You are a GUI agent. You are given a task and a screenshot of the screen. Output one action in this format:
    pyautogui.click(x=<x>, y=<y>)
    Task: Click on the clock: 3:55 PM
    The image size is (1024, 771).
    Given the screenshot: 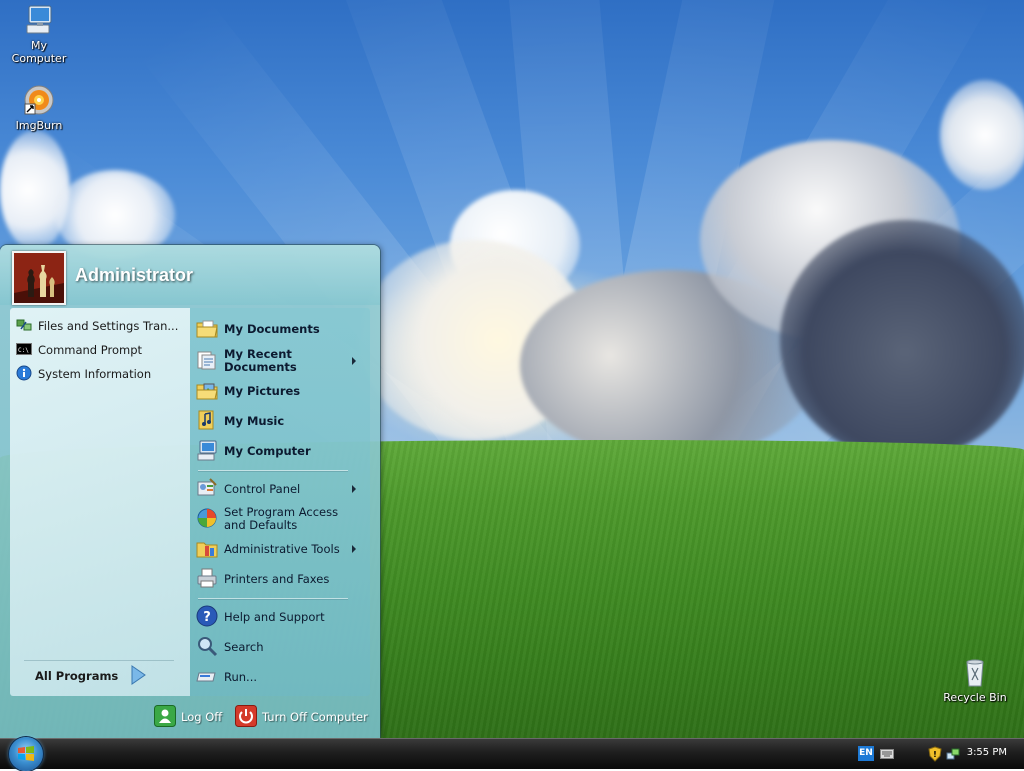 What is the action you would take?
    pyautogui.click(x=987, y=752)
    